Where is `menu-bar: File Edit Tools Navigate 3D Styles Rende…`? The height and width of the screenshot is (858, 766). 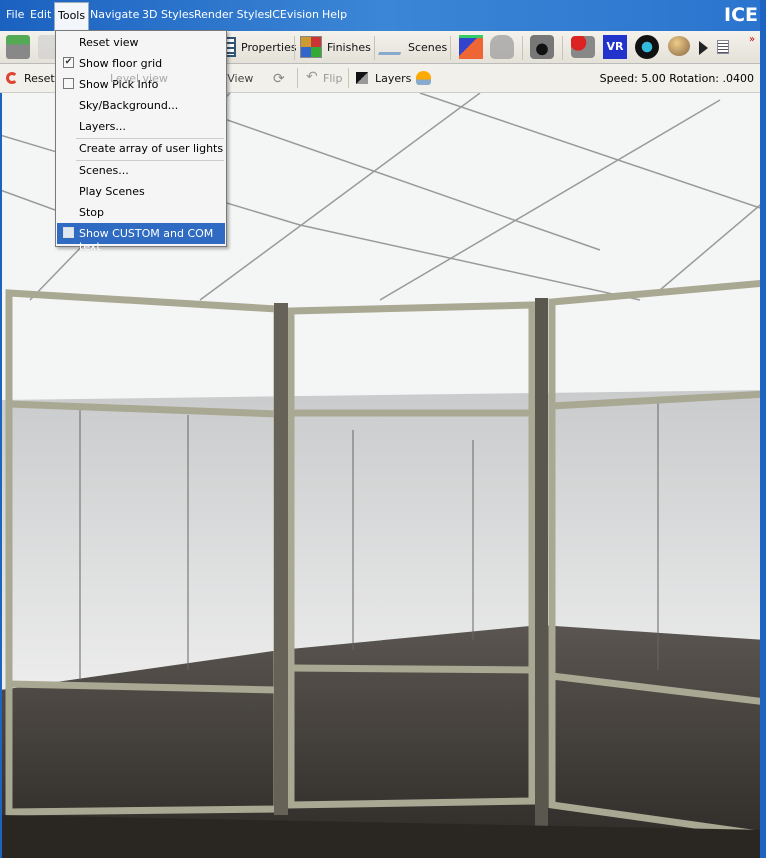 menu-bar: File Edit Tools Navigate 3D Styles Rende… is located at coordinates (383, 15).